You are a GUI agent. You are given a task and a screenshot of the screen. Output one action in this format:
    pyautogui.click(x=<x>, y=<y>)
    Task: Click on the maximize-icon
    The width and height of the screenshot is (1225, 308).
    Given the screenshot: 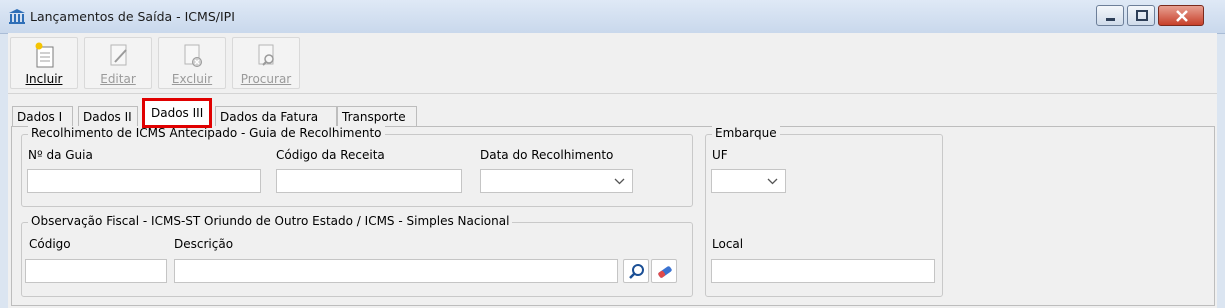 What is the action you would take?
    pyautogui.click(x=1142, y=15)
    